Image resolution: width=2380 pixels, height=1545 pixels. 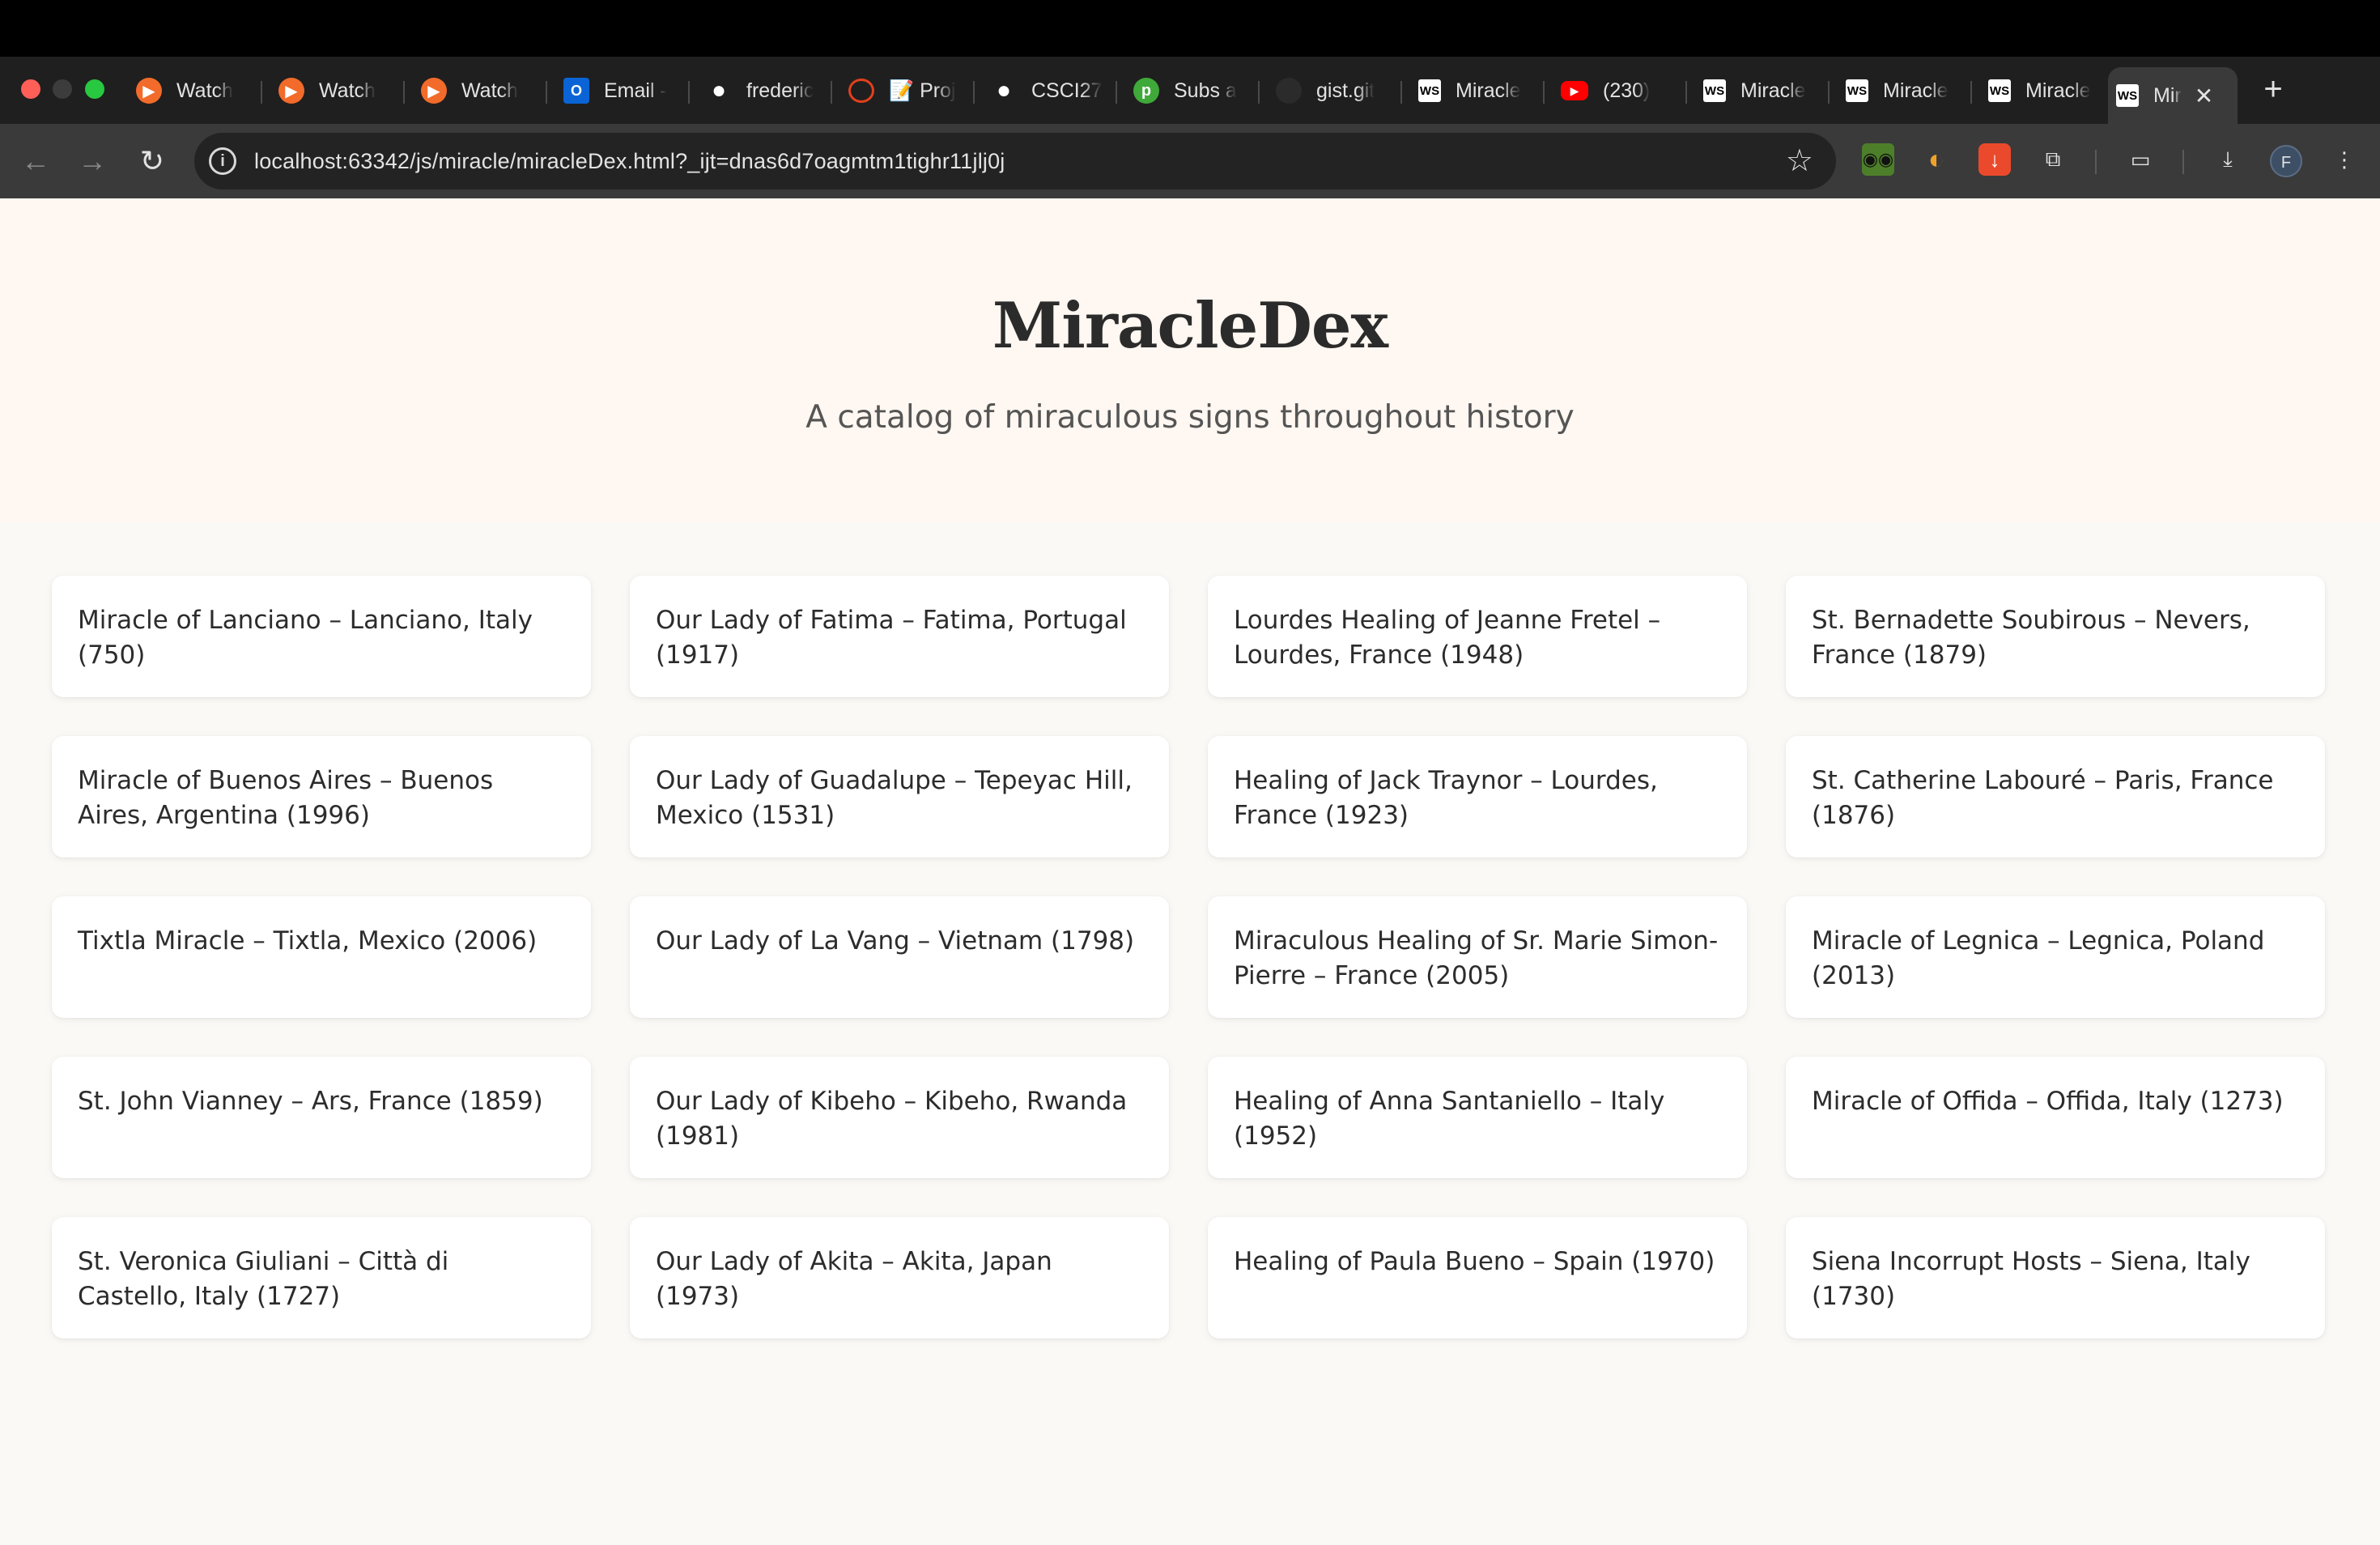 I want to click on miracle-card: St. John Vianney – Ars, France (1859), so click(x=322, y=1117).